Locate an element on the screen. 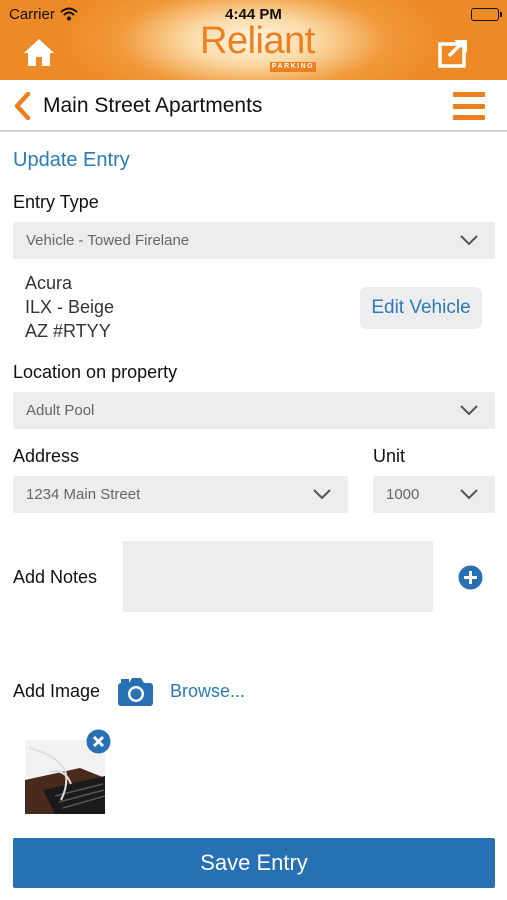 Image resolution: width=507 pixels, height=900 pixels. save-entry-button: Save Entry is located at coordinates (254, 863).